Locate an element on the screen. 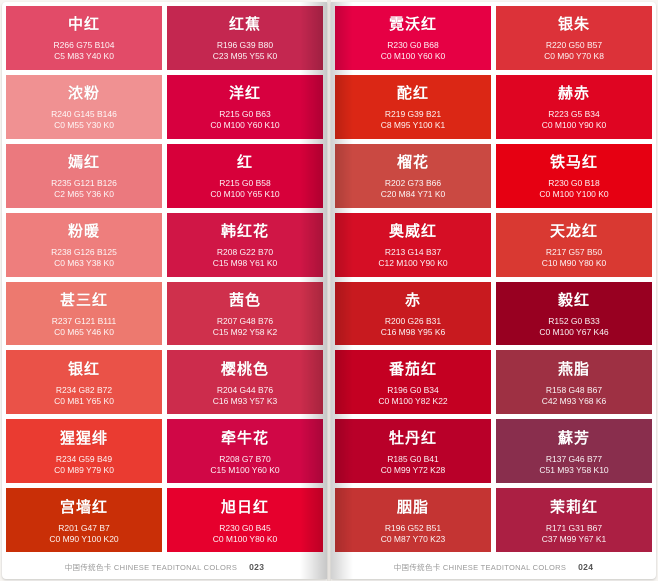  color-swatch-card: 甚三红 R237 G121 B111 C0 M65 Y46 K0 is located at coordinates (84, 313).